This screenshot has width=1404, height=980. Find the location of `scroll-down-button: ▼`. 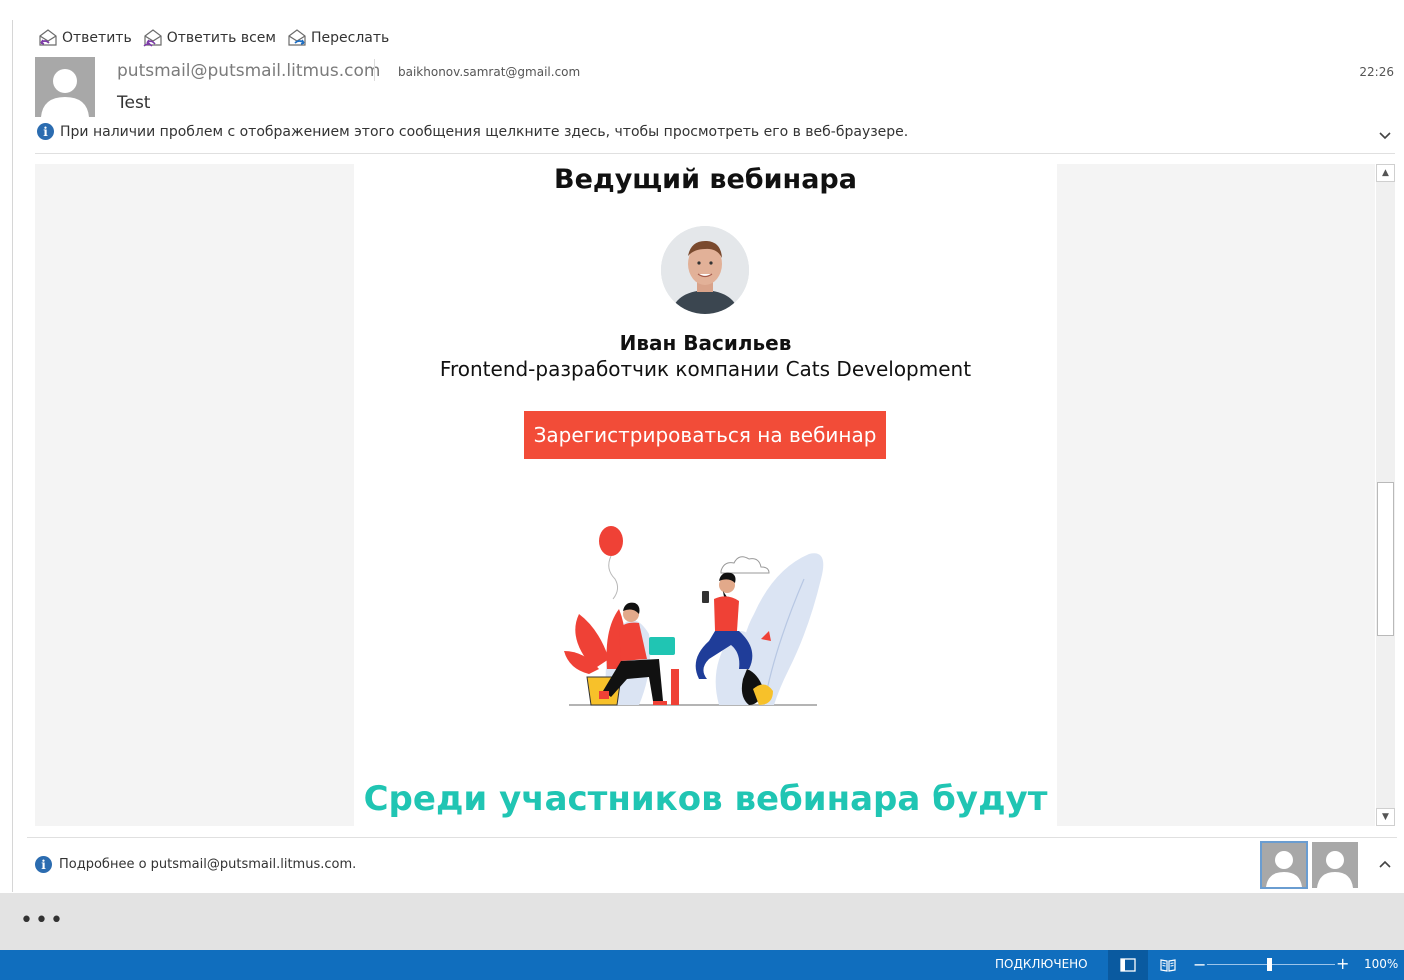

scroll-down-button: ▼ is located at coordinates (1385, 817).